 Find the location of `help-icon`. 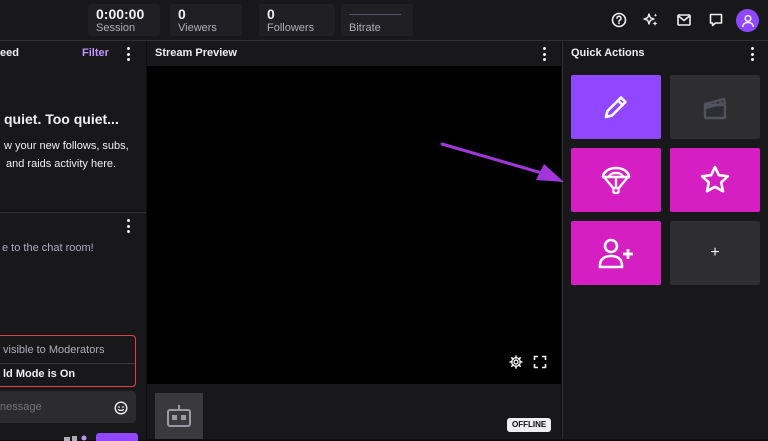

help-icon is located at coordinates (619, 20).